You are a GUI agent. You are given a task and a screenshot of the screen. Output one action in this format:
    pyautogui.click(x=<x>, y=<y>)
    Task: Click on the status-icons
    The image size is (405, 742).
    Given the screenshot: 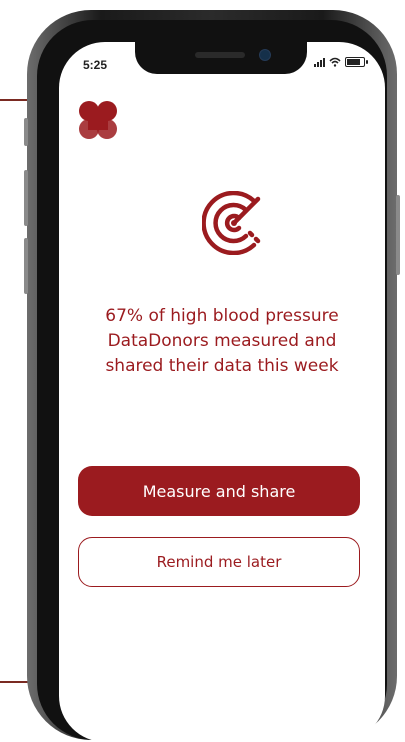 What is the action you would take?
    pyautogui.click(x=341, y=62)
    